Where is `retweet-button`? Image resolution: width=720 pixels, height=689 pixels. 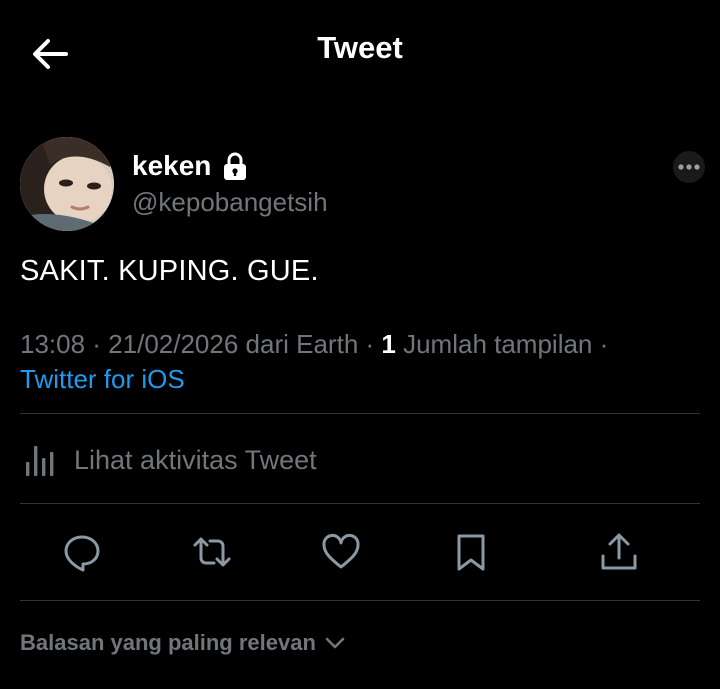
retweet-button is located at coordinates (212, 552).